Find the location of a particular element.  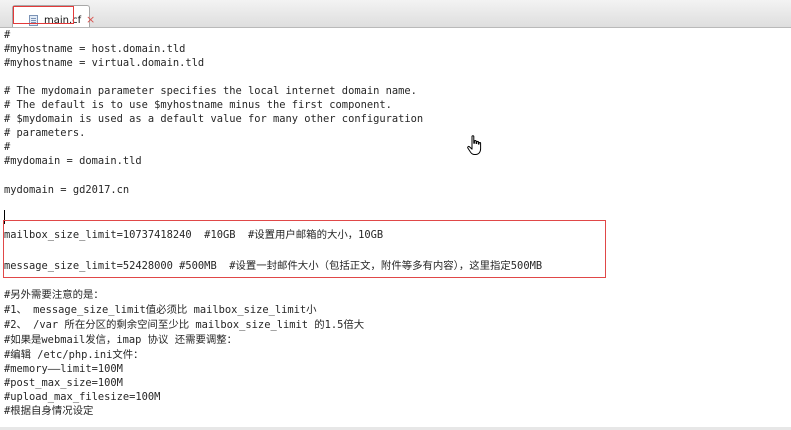

code-line-9: # is located at coordinates (7, 147).